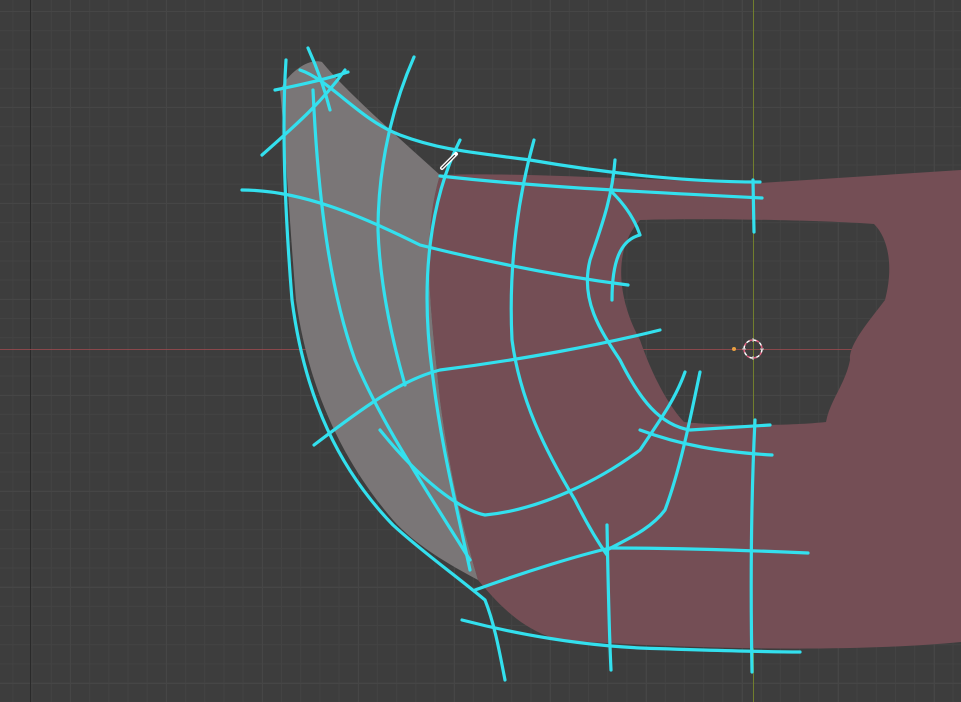 Image resolution: width=961 pixels, height=702 pixels. What do you see at coordinates (748, 349) in the screenshot?
I see `3d-cursor-icon` at bounding box center [748, 349].